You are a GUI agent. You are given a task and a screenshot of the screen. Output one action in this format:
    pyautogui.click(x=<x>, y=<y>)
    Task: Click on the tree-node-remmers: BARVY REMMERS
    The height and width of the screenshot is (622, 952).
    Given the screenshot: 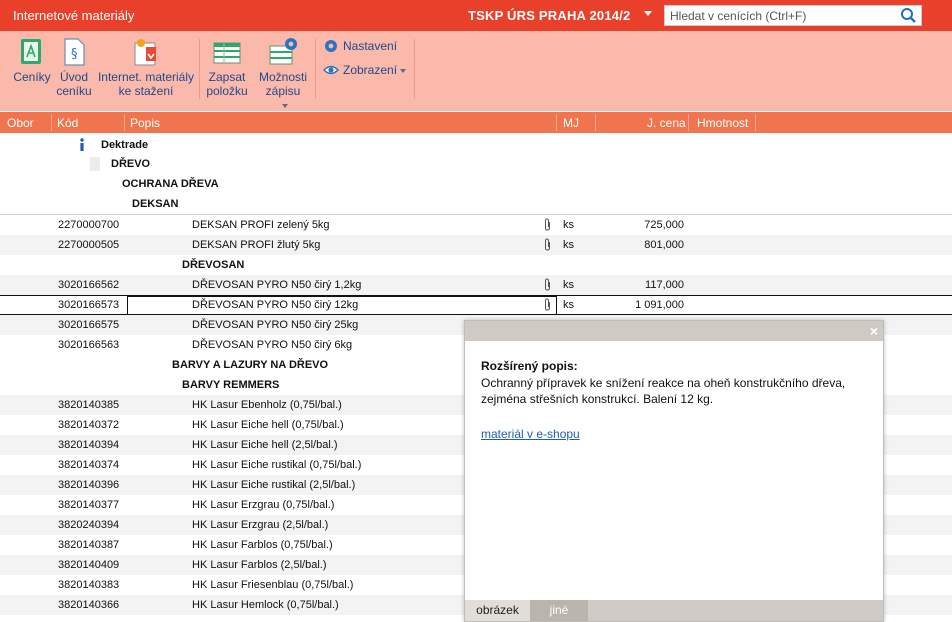 What is the action you would take?
    pyautogui.click(x=230, y=385)
    